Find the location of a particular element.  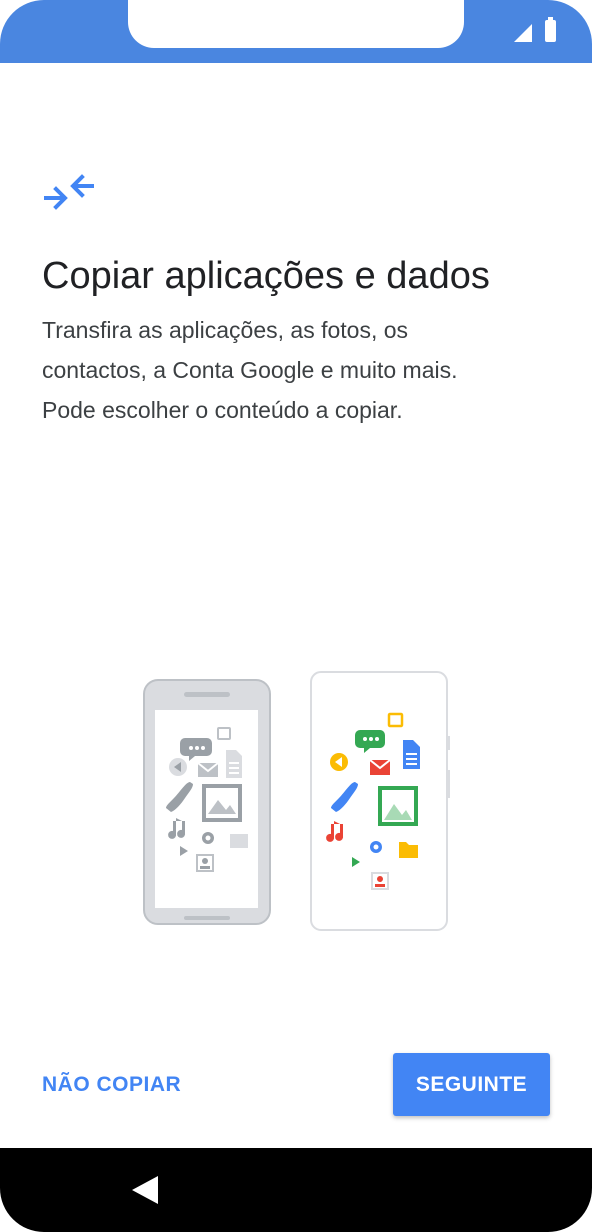

signal-icon is located at coordinates (523, 33).